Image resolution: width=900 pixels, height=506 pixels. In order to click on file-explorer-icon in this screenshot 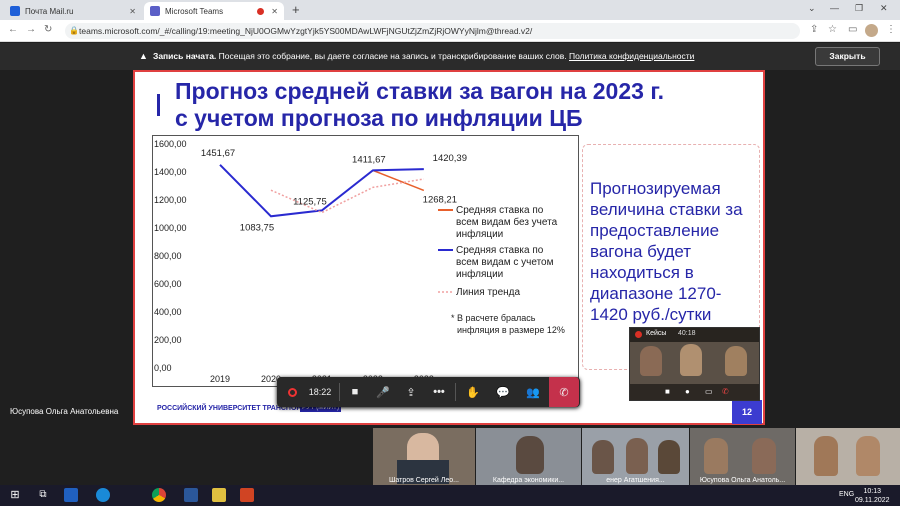, I will do `click(219, 495)`.